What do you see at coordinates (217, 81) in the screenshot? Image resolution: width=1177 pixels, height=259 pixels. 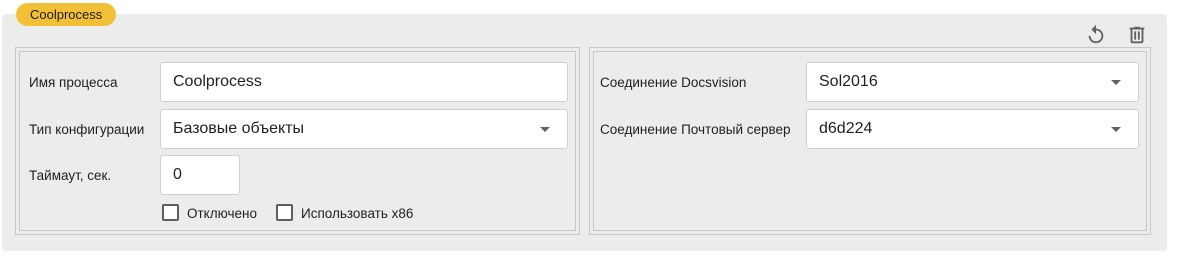 I see `process-name-value: Coolprocess` at bounding box center [217, 81].